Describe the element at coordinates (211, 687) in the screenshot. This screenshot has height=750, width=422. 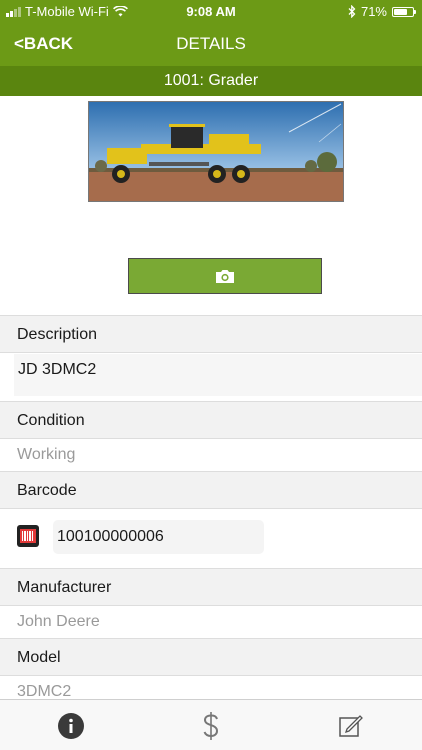
I see `model-field: 3DMC2` at that location.